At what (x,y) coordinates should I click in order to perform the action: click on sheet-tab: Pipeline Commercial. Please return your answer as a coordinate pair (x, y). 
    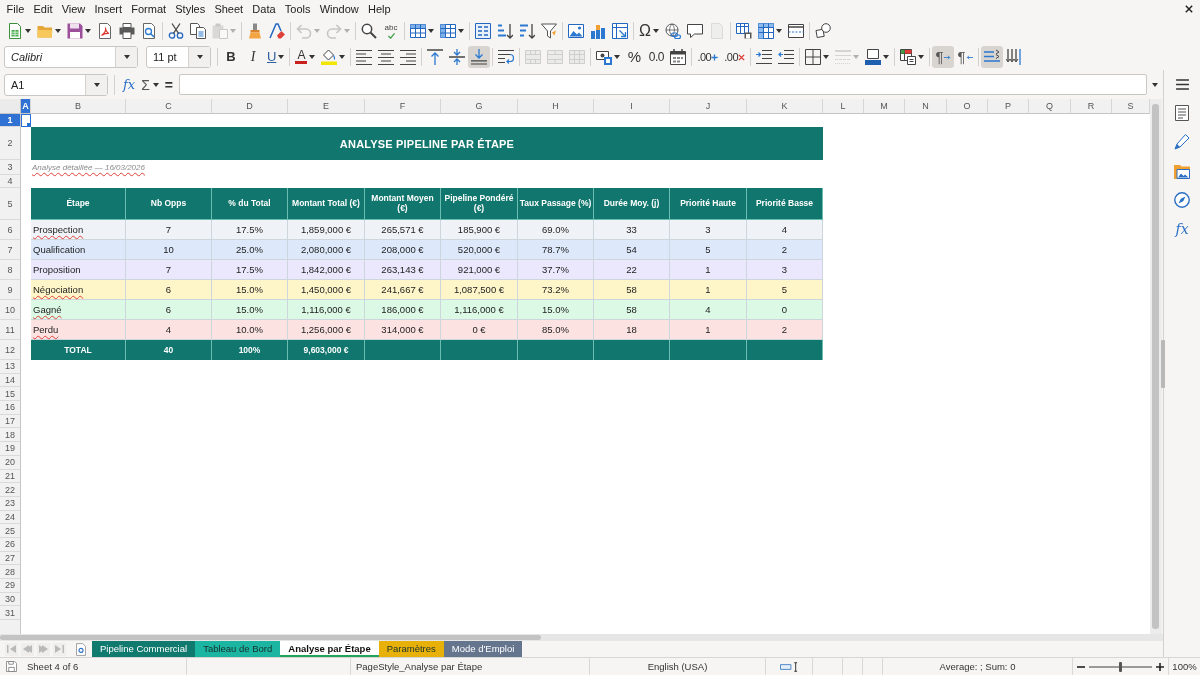
    Looking at the image, I should click on (144, 649).